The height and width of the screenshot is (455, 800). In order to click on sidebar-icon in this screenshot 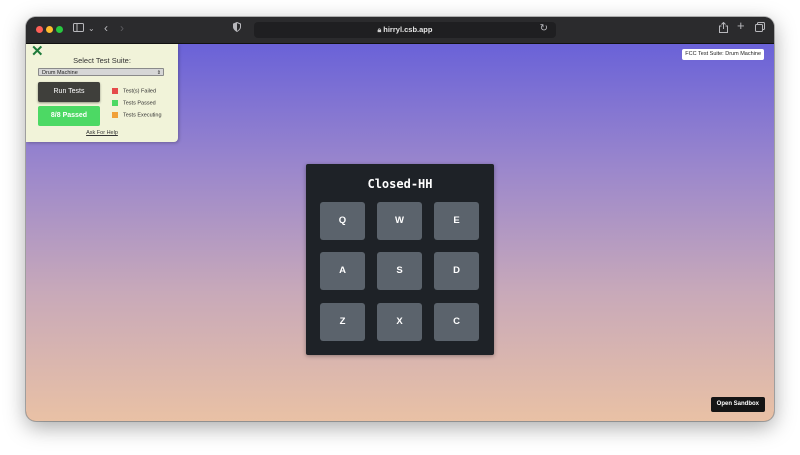, I will do `click(78, 29)`.